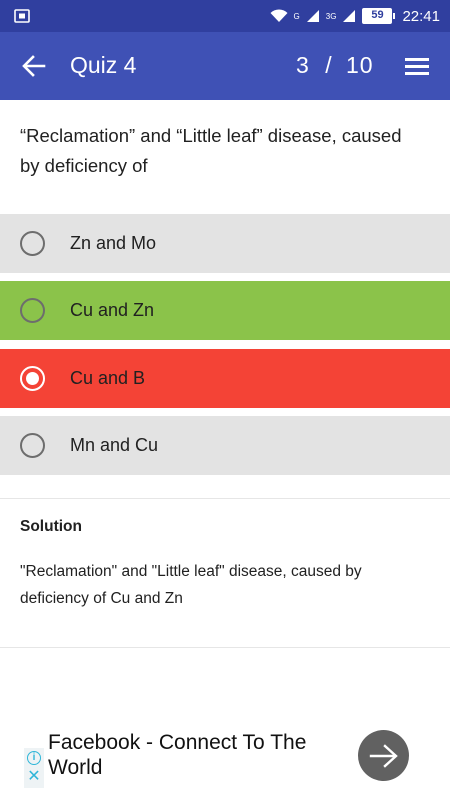 The image size is (450, 800). What do you see at coordinates (225, 66) in the screenshot?
I see `app-bar: Quiz 4 3 / 10` at bounding box center [225, 66].